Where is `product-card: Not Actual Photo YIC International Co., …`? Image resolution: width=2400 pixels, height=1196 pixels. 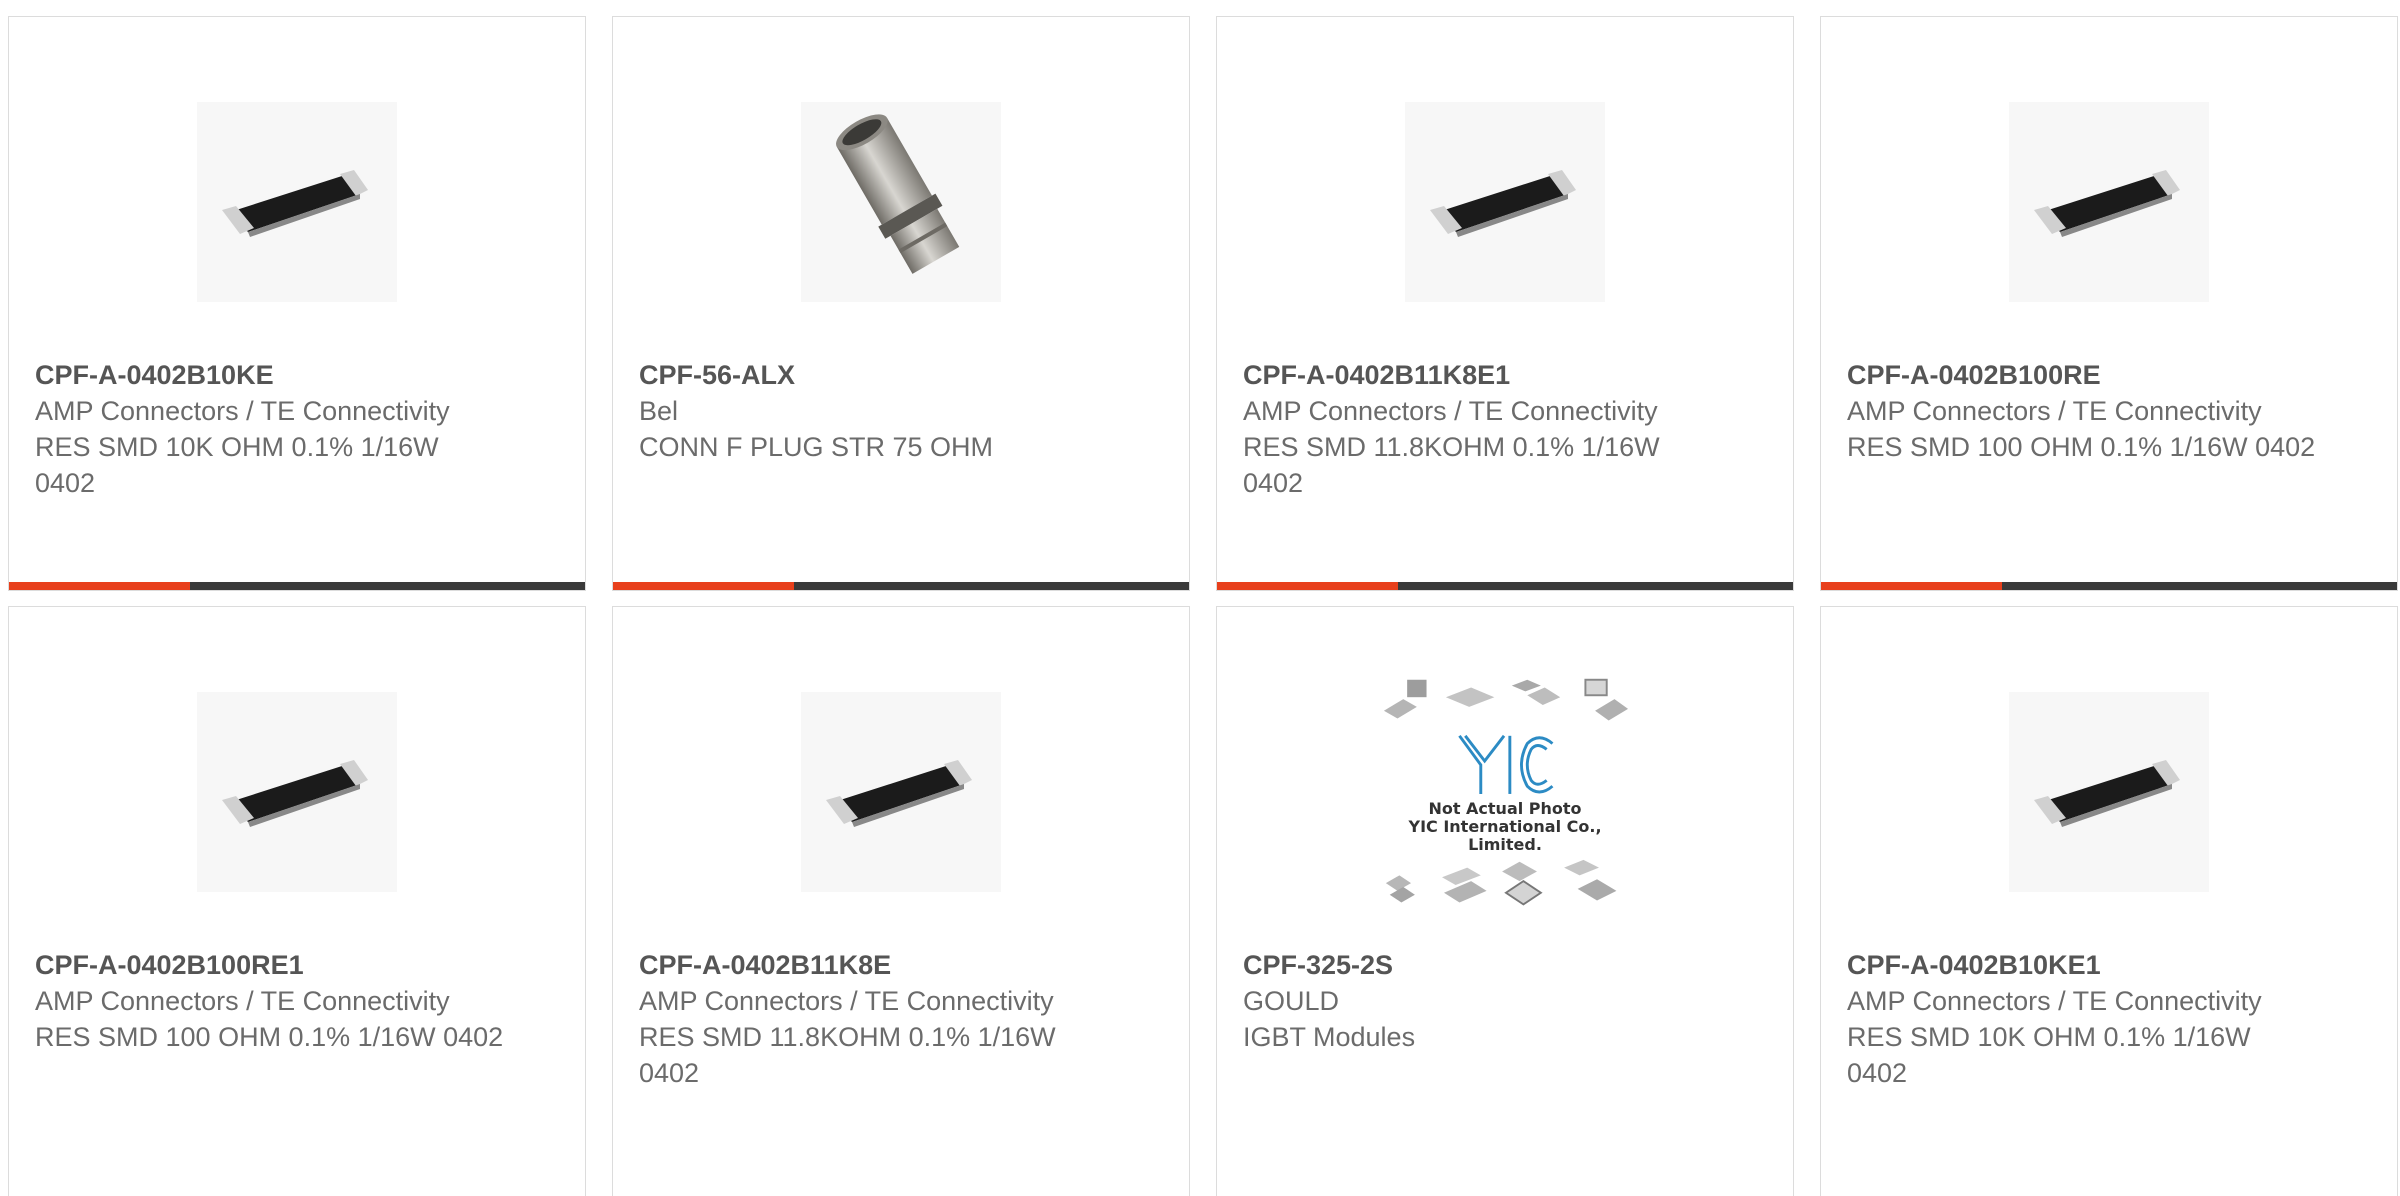
product-card: Not Actual Photo YIC International Co., … is located at coordinates (1505, 901).